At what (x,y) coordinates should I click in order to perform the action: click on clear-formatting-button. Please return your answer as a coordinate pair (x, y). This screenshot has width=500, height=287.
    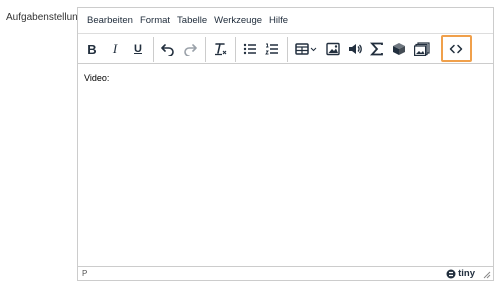
    Looking at the image, I should click on (220, 49).